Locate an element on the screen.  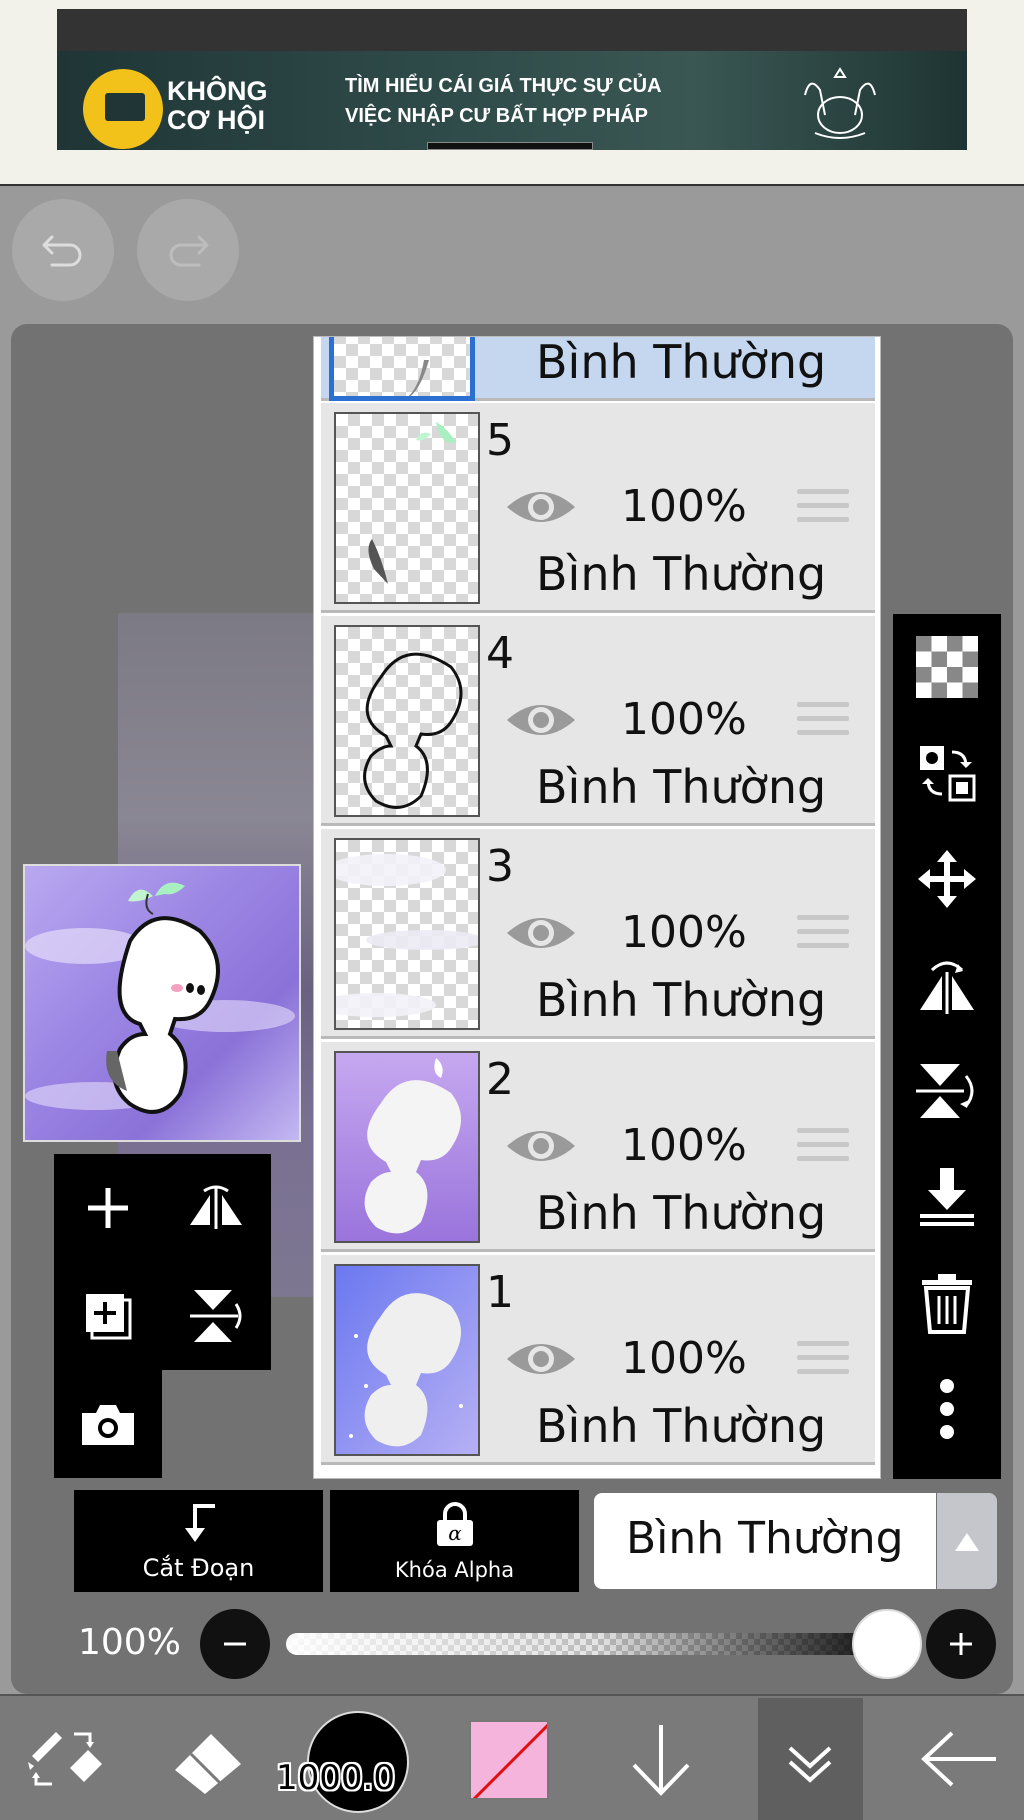
arrow-left-icon is located at coordinates (958, 1759).